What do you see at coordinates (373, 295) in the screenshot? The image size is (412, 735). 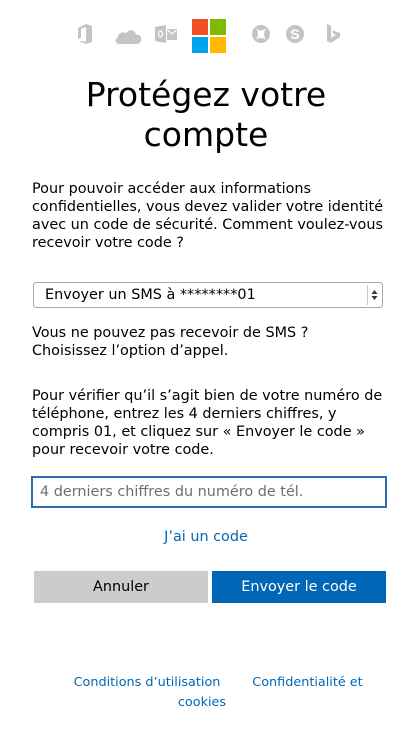 I see `dropdown-arrow-icon` at bounding box center [373, 295].